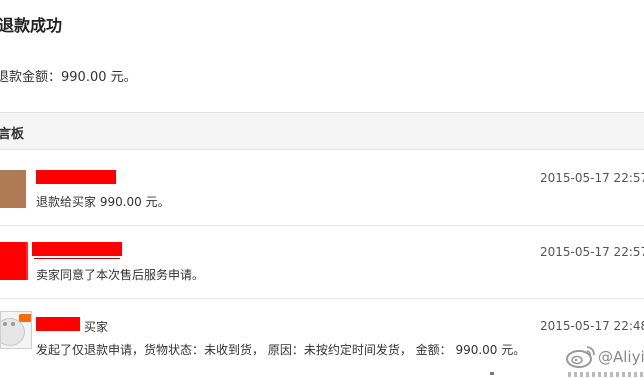  Describe the element at coordinates (621, 357) in the screenshot. I see `watermark-text: @Aliyi` at that location.